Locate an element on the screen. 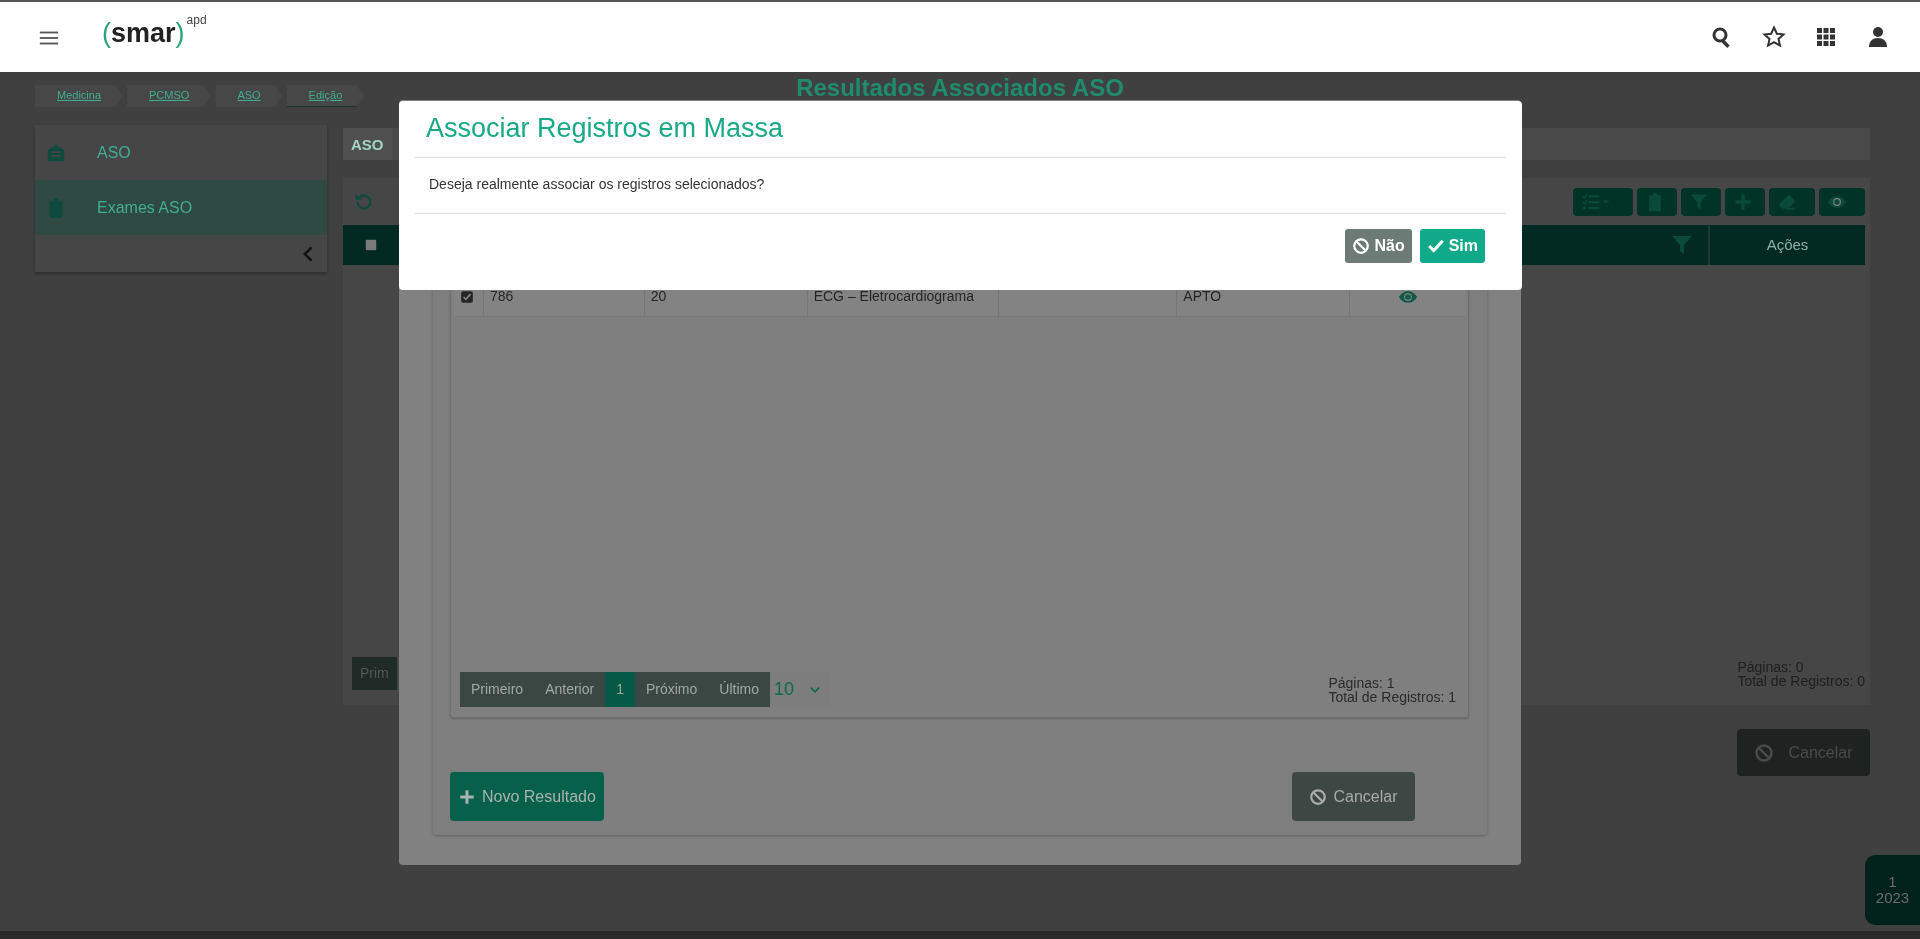 The height and width of the screenshot is (939, 1920). favorites-button is located at coordinates (1774, 37).